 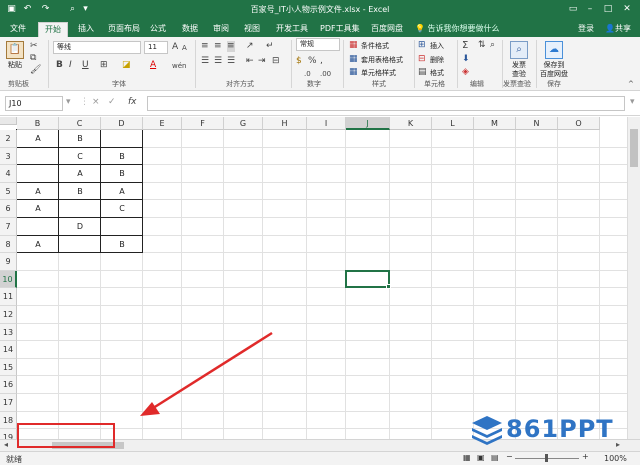 I want to click on cell-c7: D, so click(x=80, y=227).